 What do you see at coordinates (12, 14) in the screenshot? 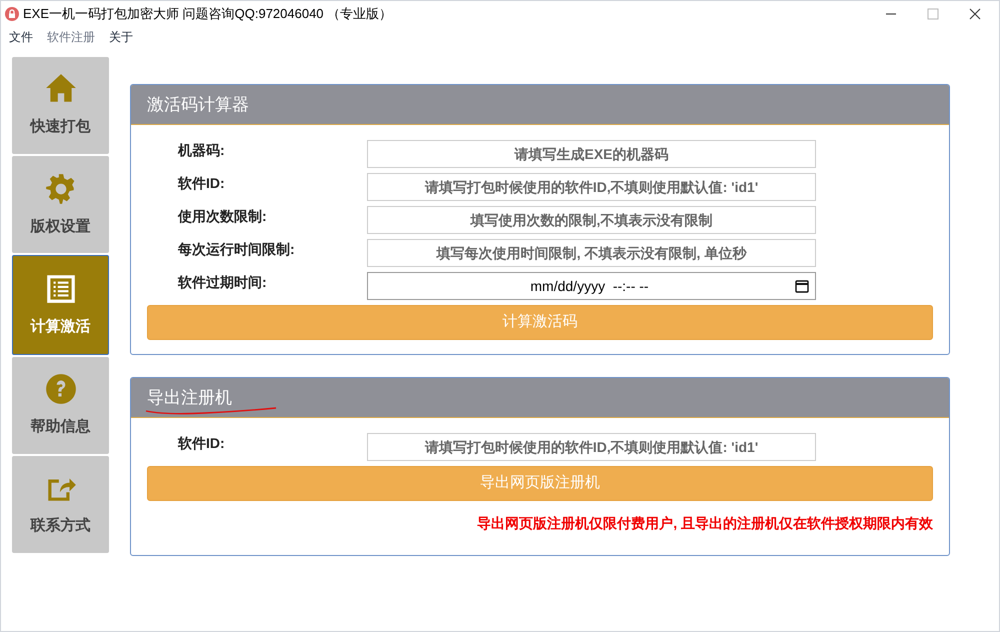
I see `lock-icon` at bounding box center [12, 14].